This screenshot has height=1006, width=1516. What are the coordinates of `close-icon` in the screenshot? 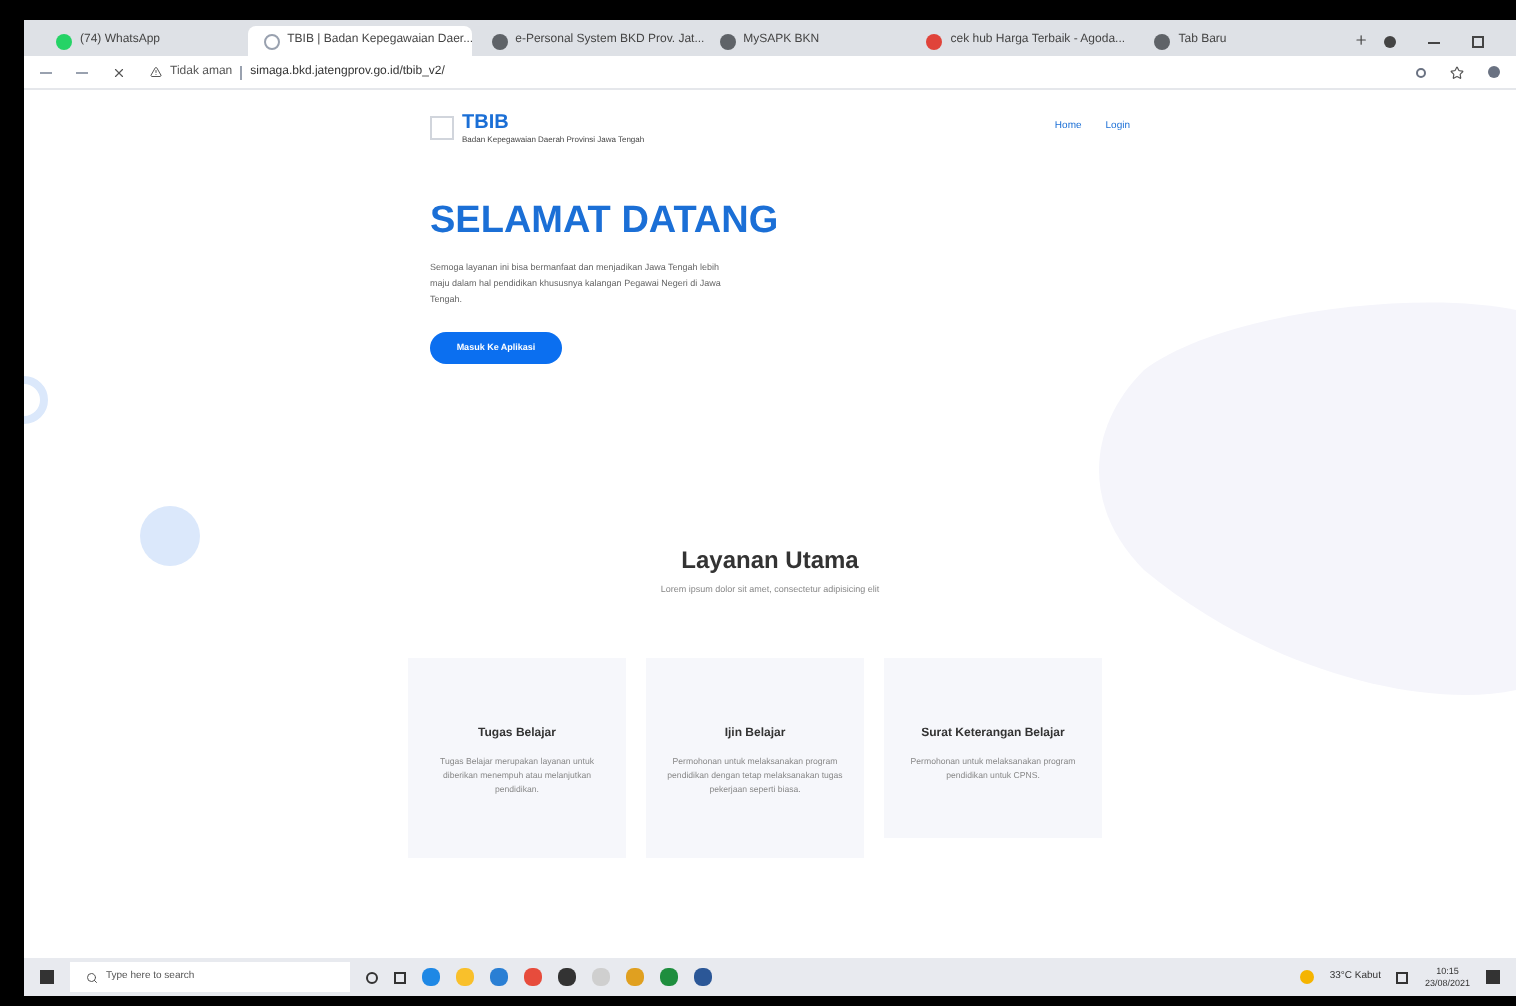 It's located at (119, 72).